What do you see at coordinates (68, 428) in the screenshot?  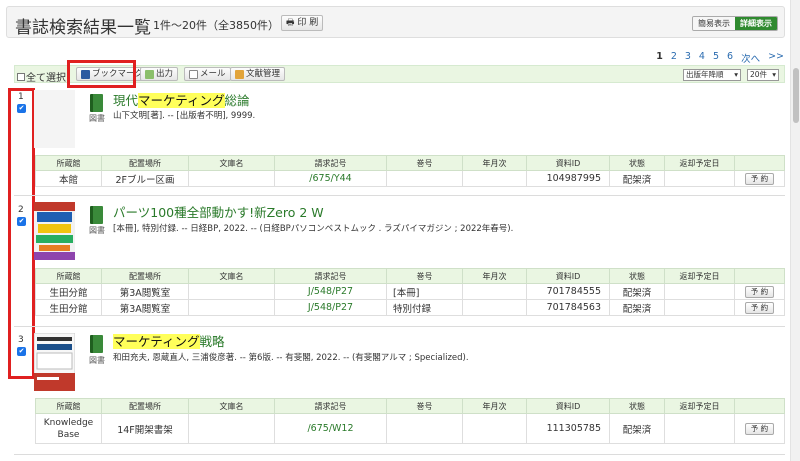 I see `library-cell: Knowledge Base` at bounding box center [68, 428].